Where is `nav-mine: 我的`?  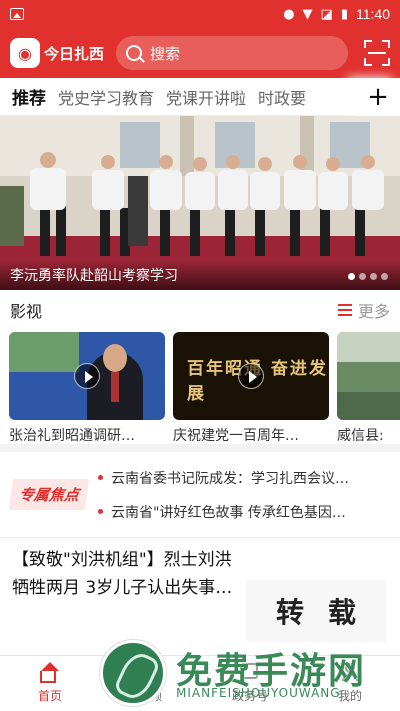
nav-mine: 我的 is located at coordinates (350, 683).